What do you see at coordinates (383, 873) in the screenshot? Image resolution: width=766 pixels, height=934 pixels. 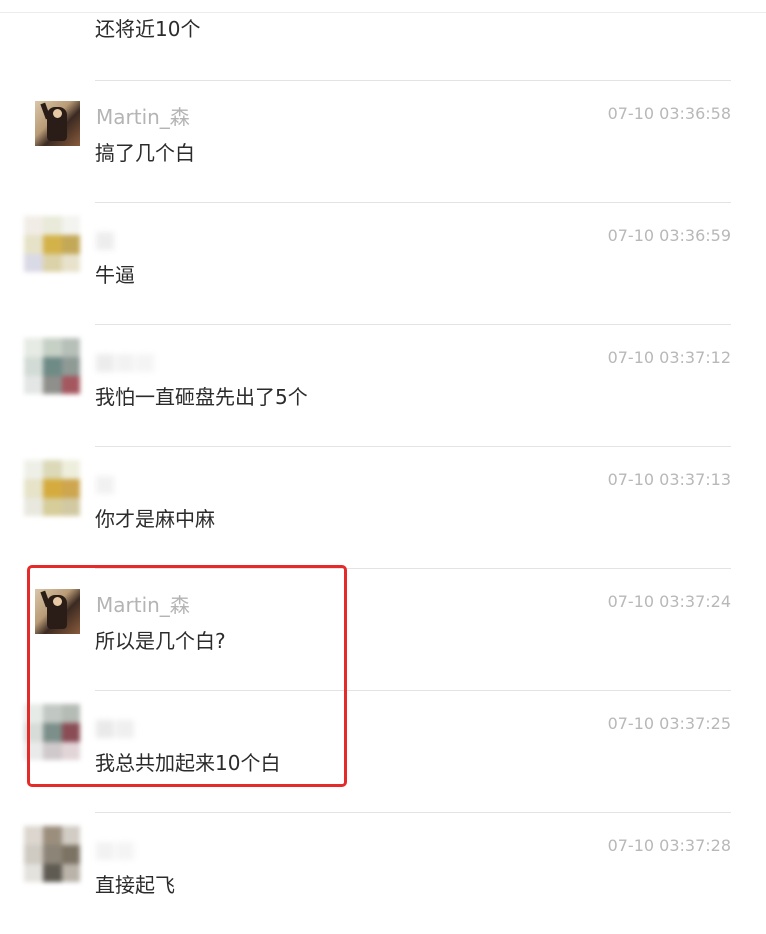 I see `comment-item: 07-10 03:37:28 直接起飞` at bounding box center [383, 873].